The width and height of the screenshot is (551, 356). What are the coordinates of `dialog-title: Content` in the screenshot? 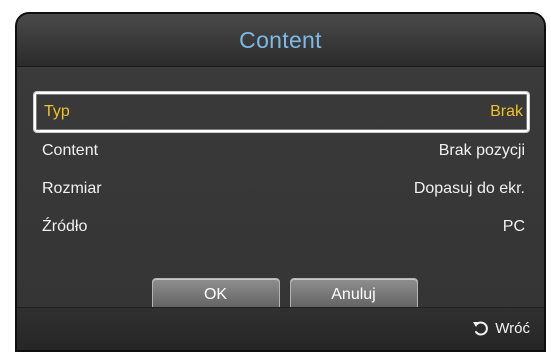 It's located at (280, 39).